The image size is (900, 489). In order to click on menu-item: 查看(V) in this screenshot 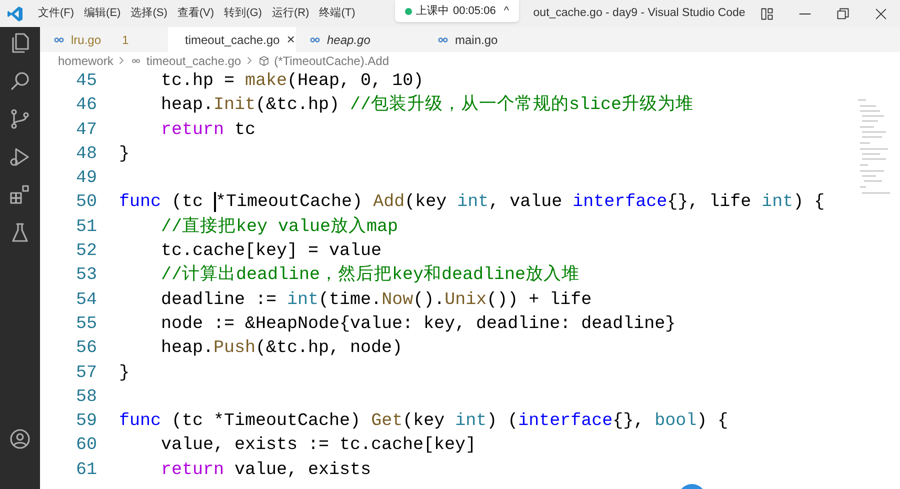, I will do `click(195, 13)`.